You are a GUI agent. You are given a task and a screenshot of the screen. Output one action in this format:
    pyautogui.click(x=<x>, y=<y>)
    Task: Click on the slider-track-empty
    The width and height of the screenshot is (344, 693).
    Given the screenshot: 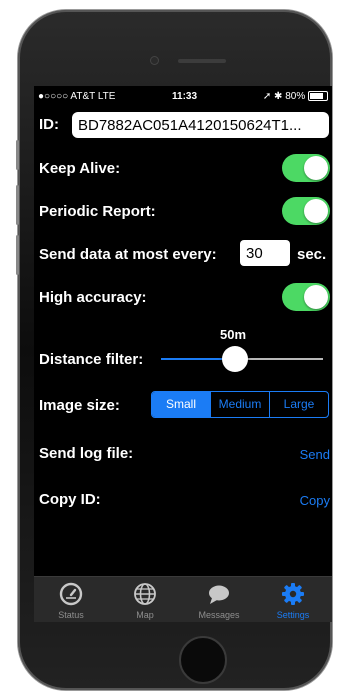 What is the action you would take?
    pyautogui.click(x=279, y=359)
    